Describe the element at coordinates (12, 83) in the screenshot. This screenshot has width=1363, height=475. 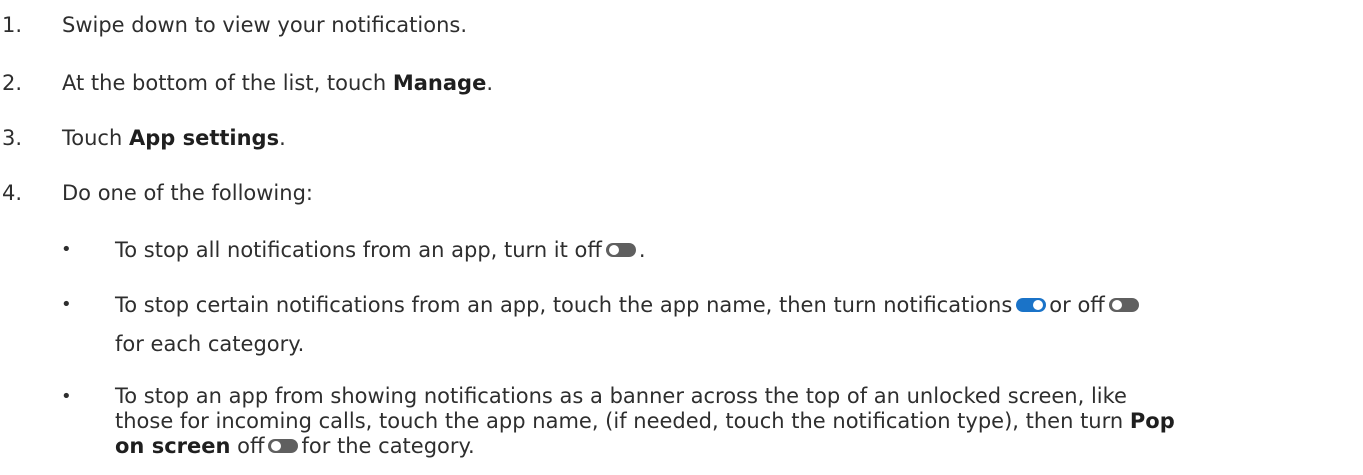
I see `step-number: 2.` at that location.